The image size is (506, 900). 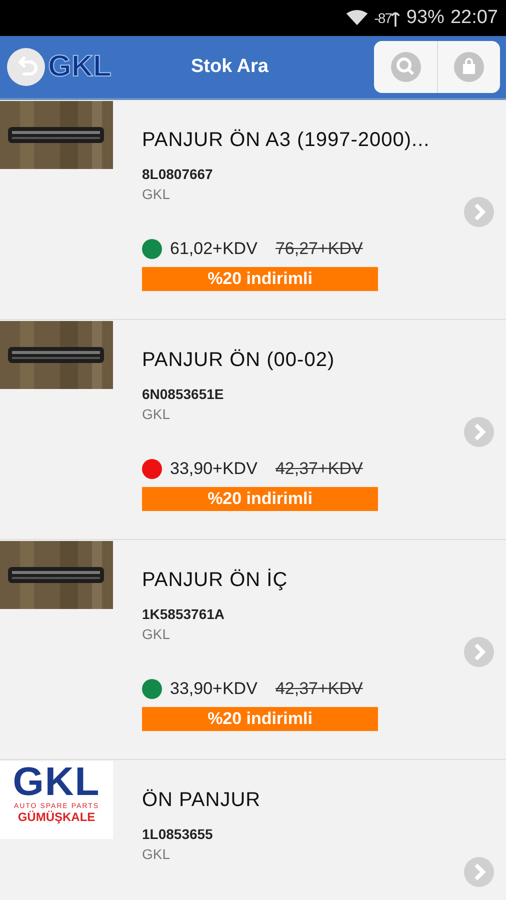 What do you see at coordinates (474, 18) in the screenshot?
I see `clock: 22:07` at bounding box center [474, 18].